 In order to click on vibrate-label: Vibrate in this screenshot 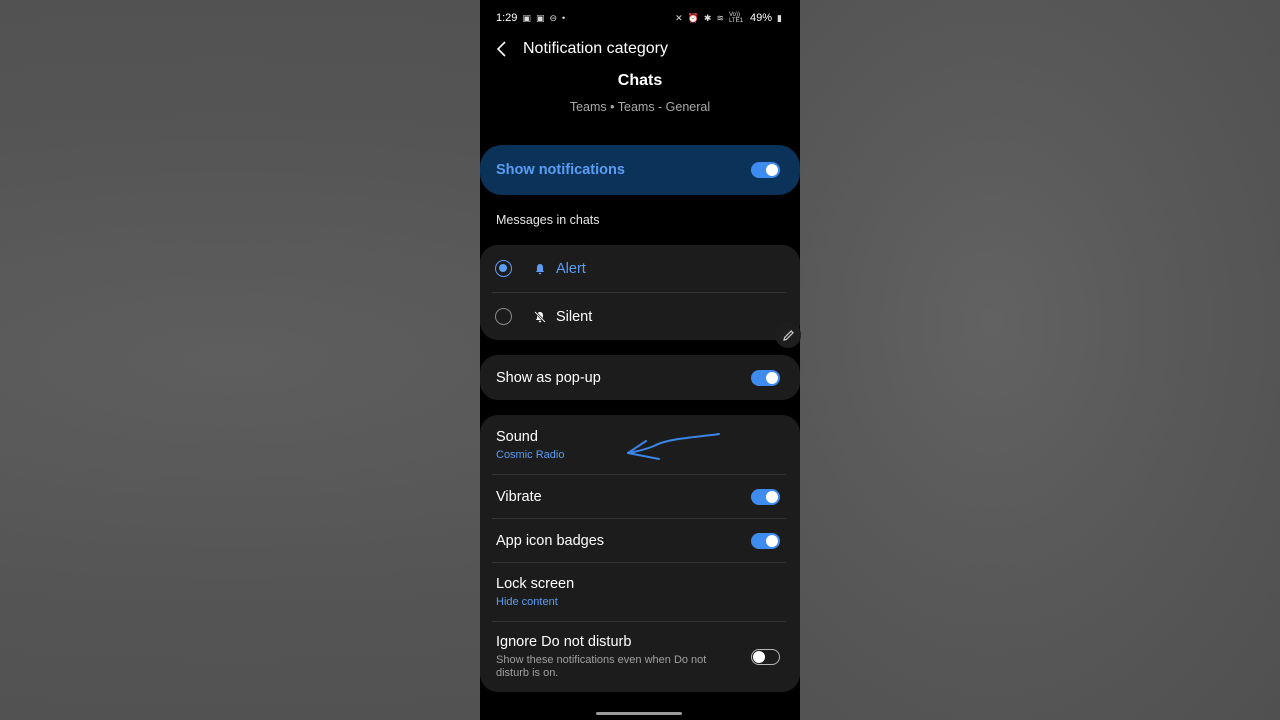, I will do `click(519, 496)`.